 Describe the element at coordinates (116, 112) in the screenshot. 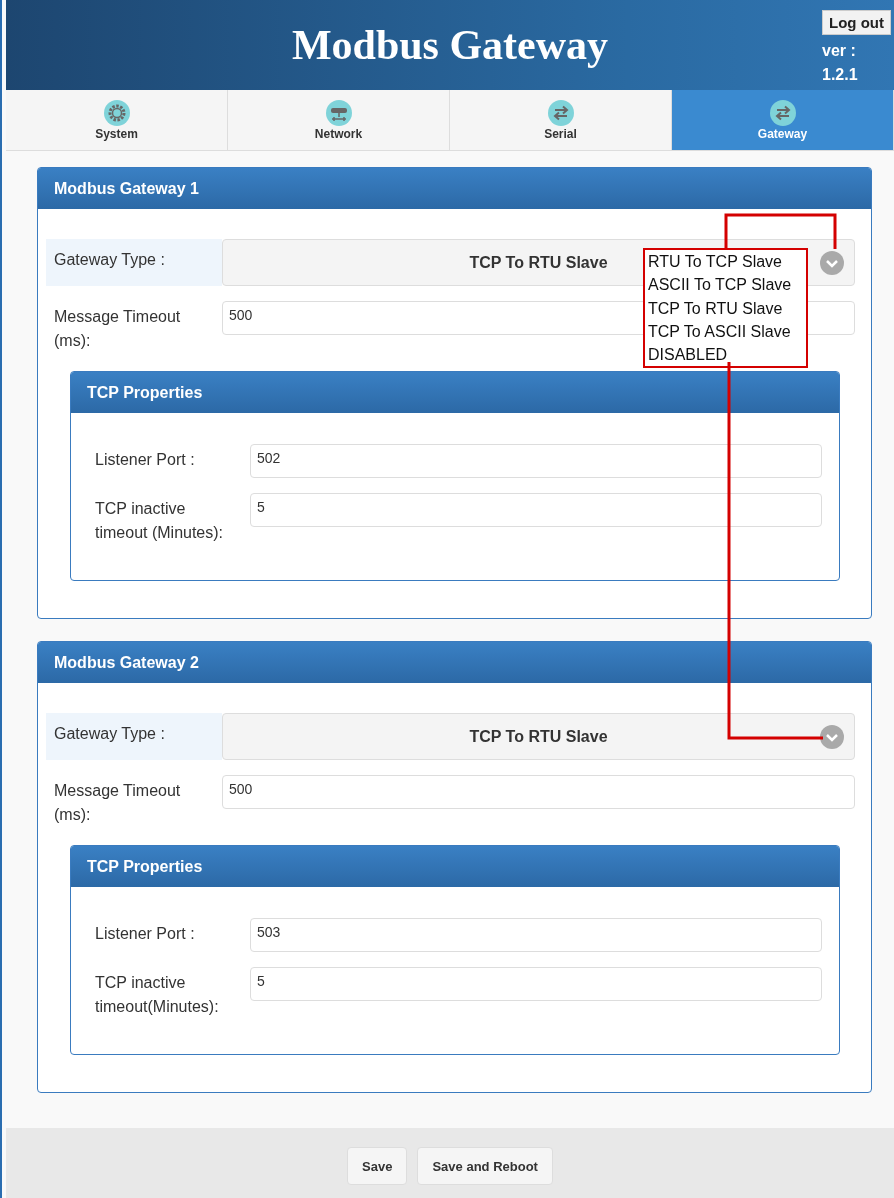

I see `gear-icon` at that location.